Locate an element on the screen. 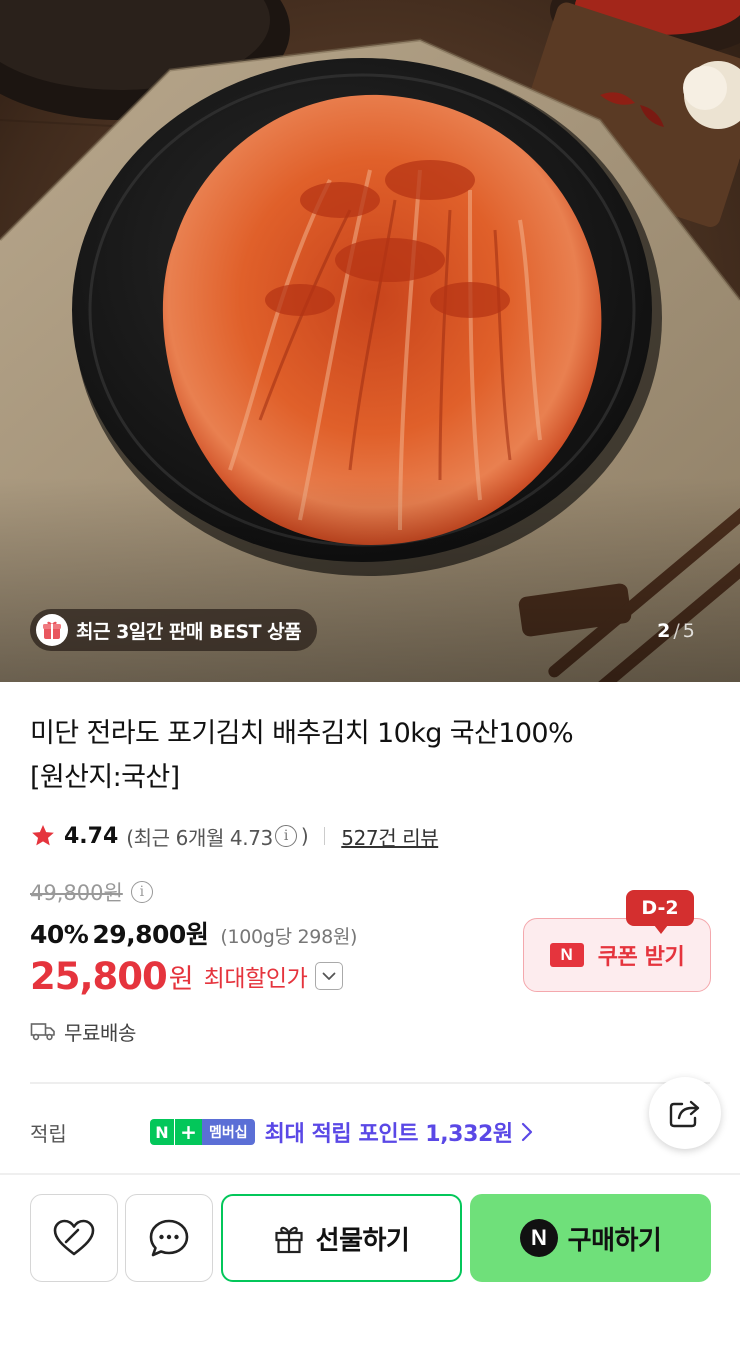  sale-price-row: 40% 29,800원 (100g당 298원) is located at coordinates (193, 932).